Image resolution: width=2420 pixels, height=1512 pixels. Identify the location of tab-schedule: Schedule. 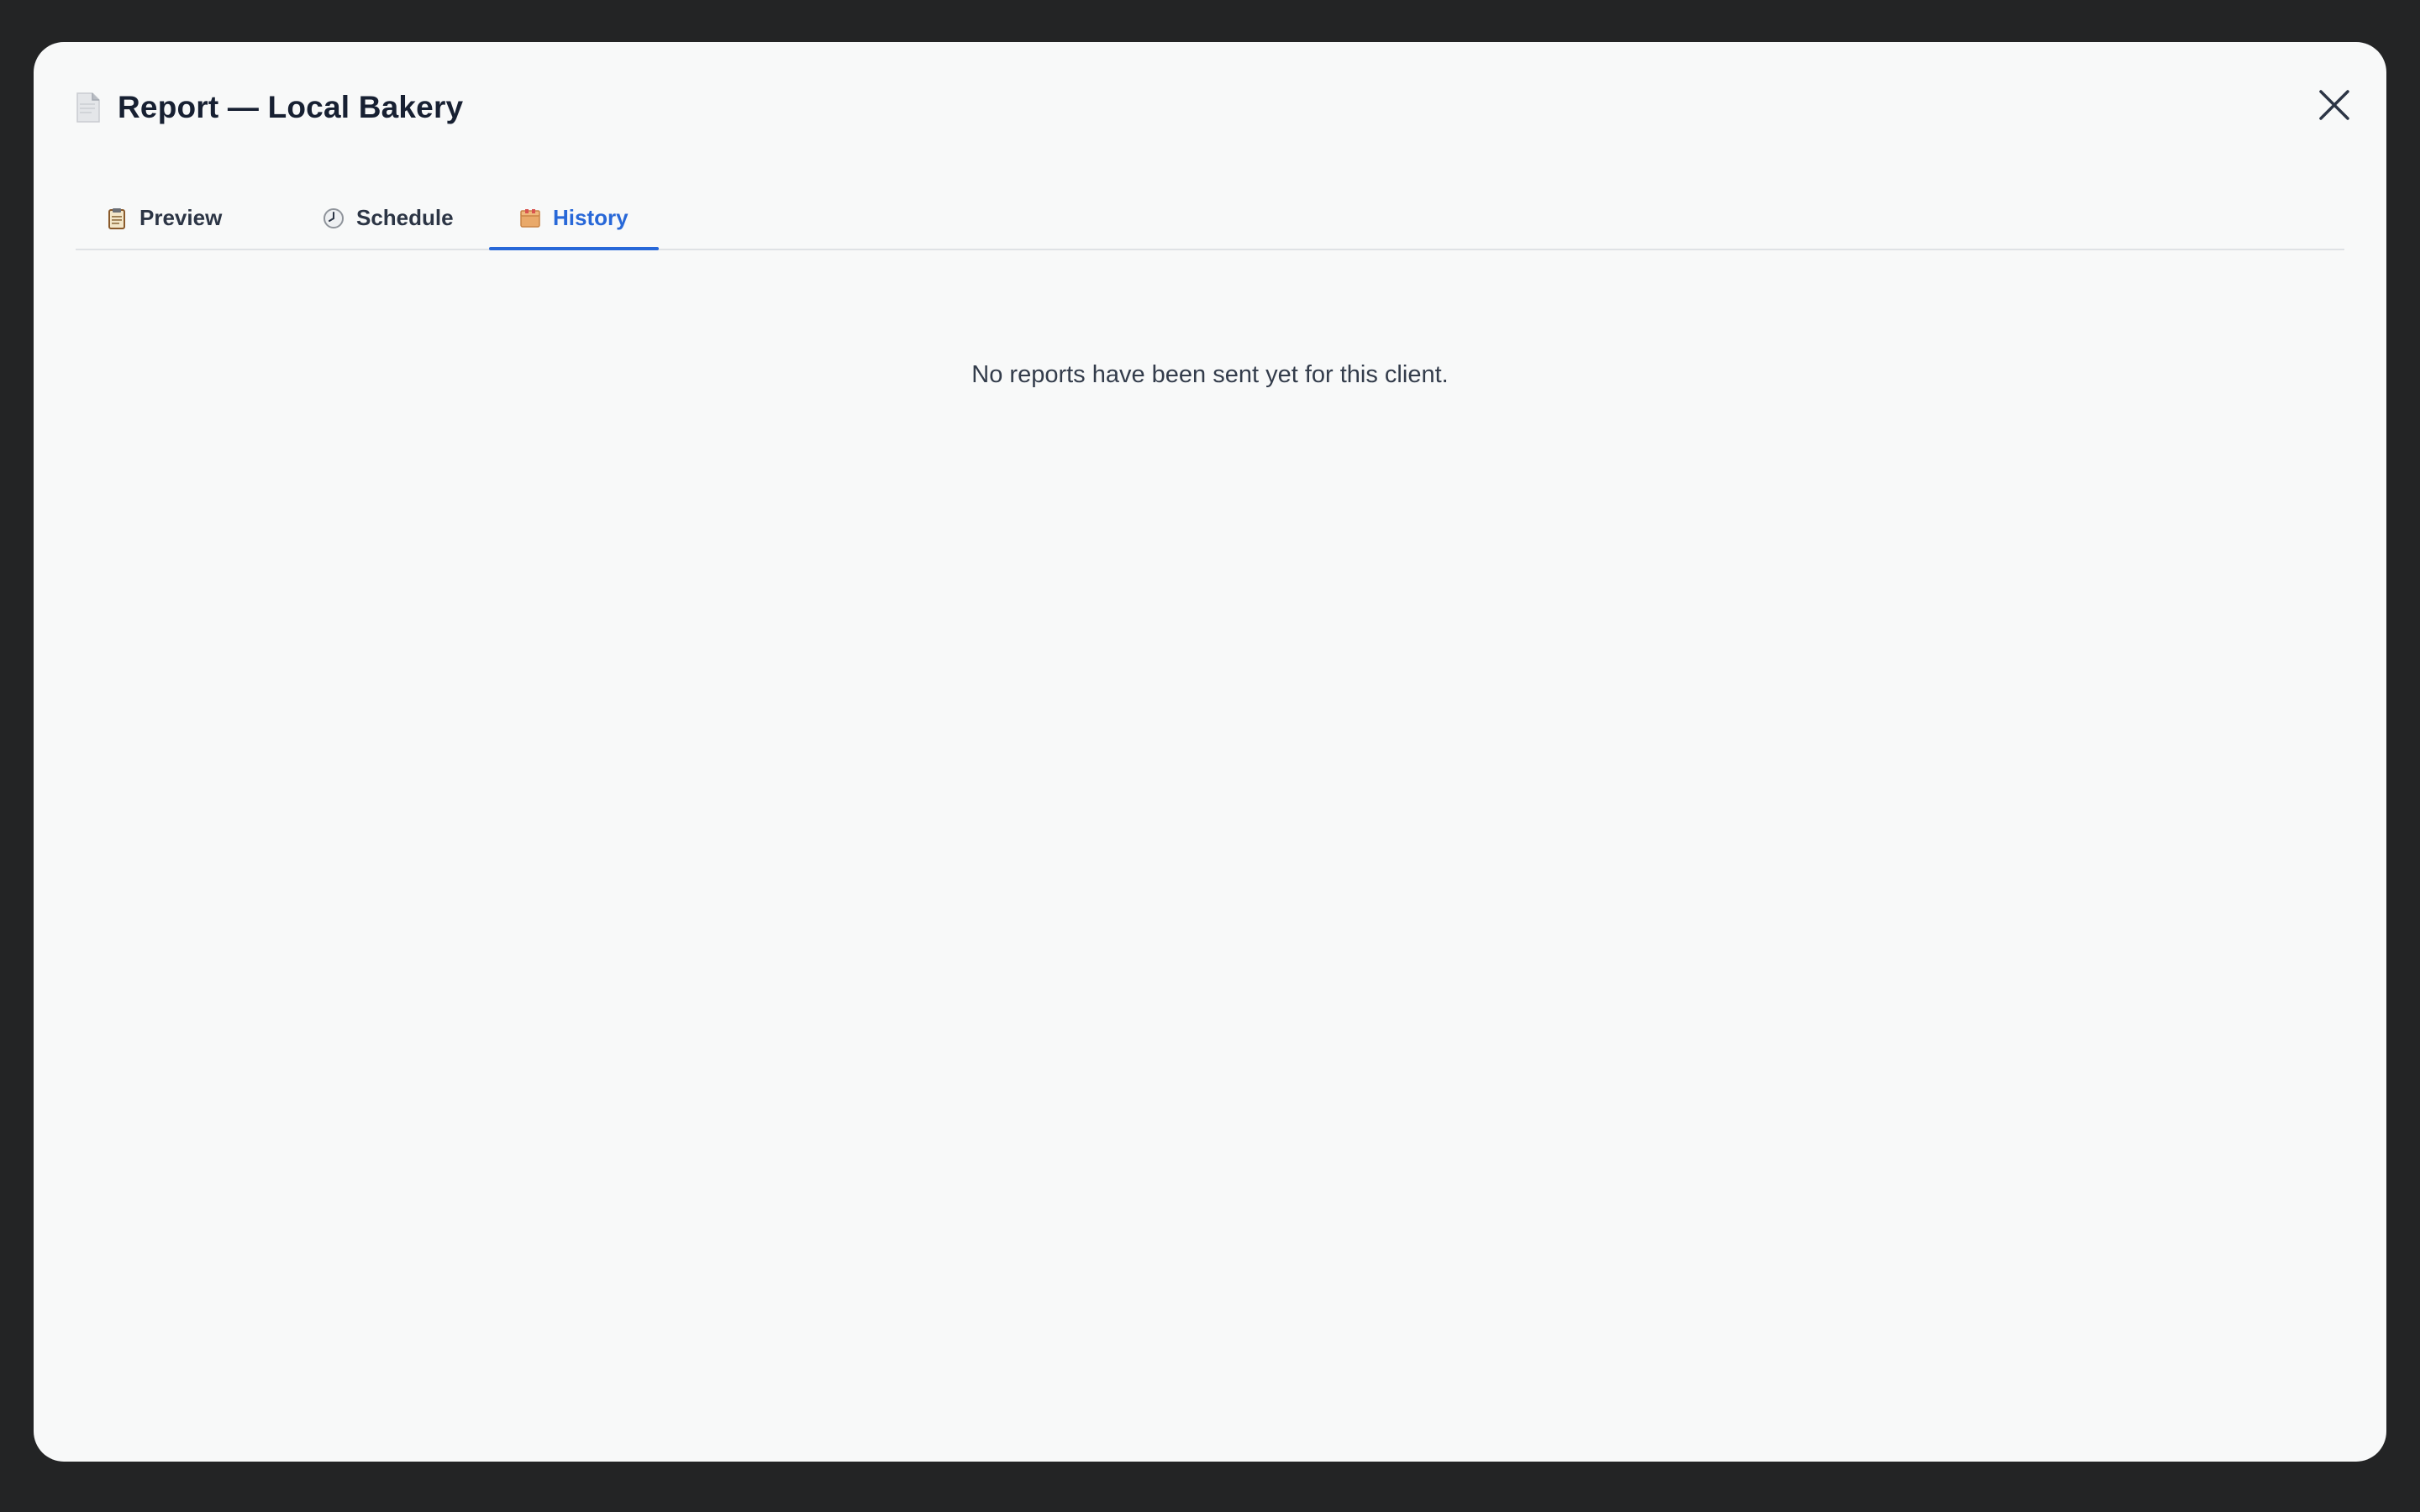
(394, 218).